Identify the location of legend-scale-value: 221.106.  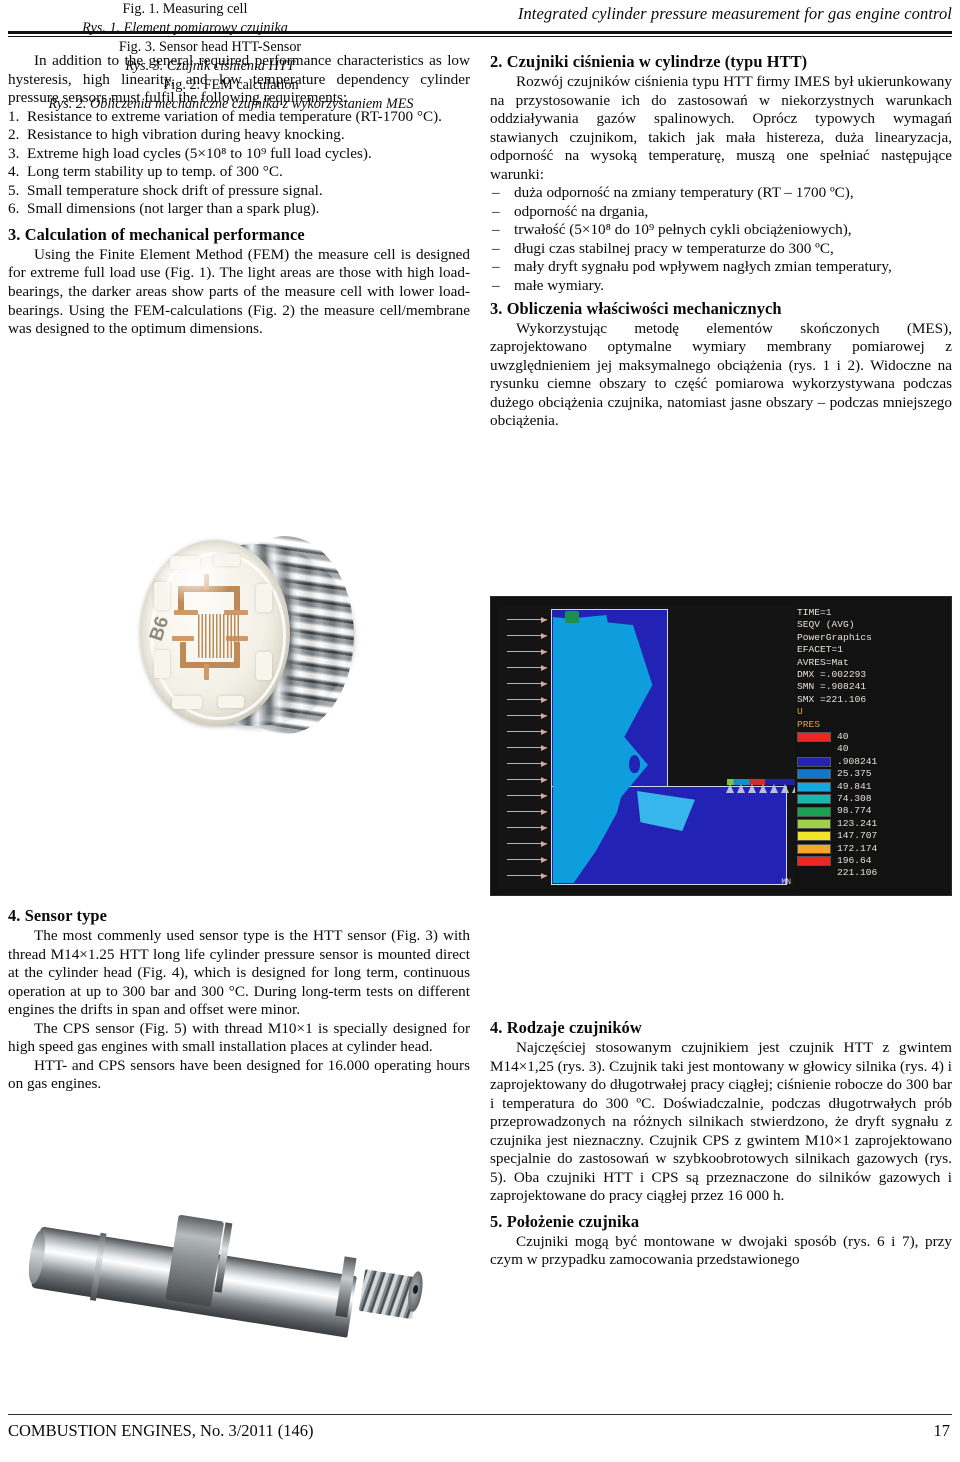
(857, 873).